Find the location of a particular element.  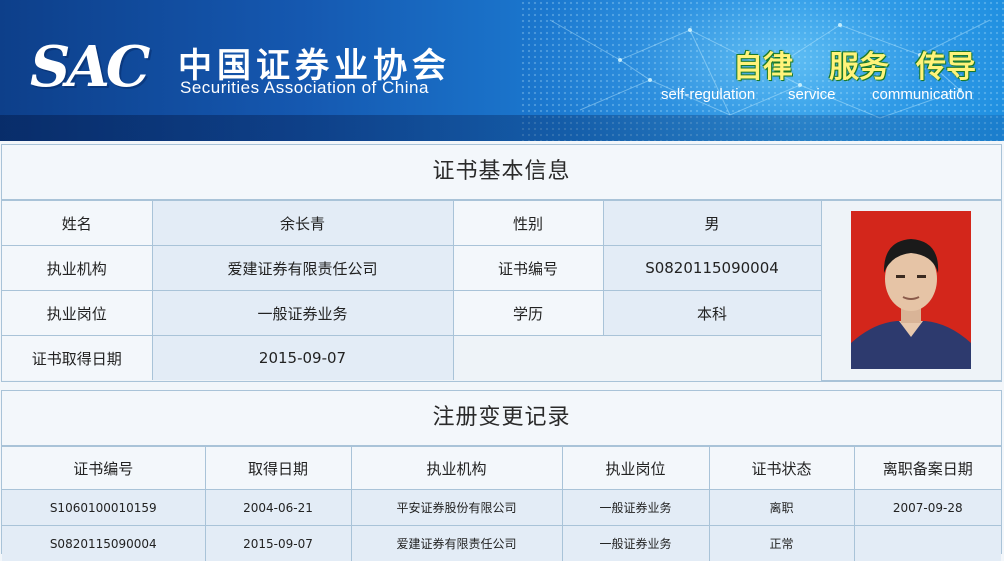

education-label: 学历 is located at coordinates (528, 313).